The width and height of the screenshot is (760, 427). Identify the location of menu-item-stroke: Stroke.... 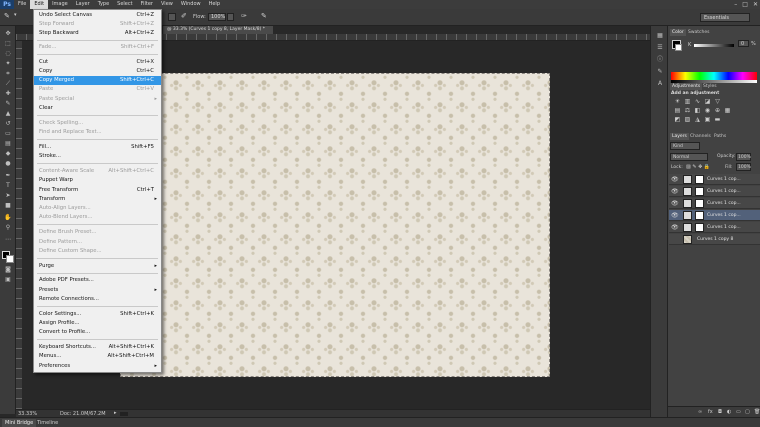
(97, 156).